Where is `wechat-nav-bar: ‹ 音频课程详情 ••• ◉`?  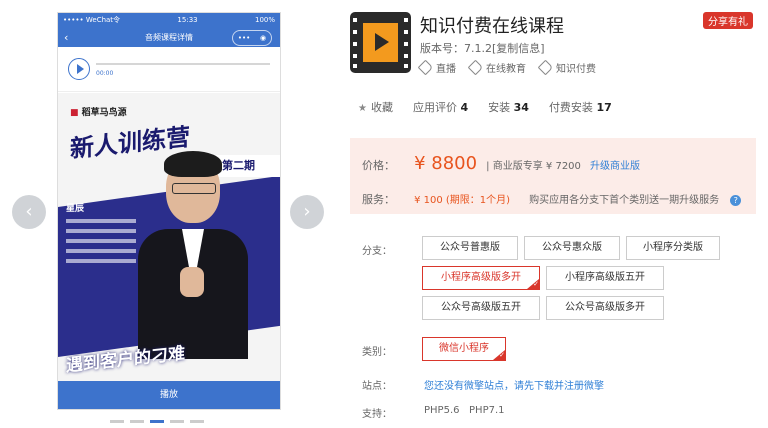
wechat-nav-bar: ‹ 音频课程详情 ••• ◉ is located at coordinates (169, 37).